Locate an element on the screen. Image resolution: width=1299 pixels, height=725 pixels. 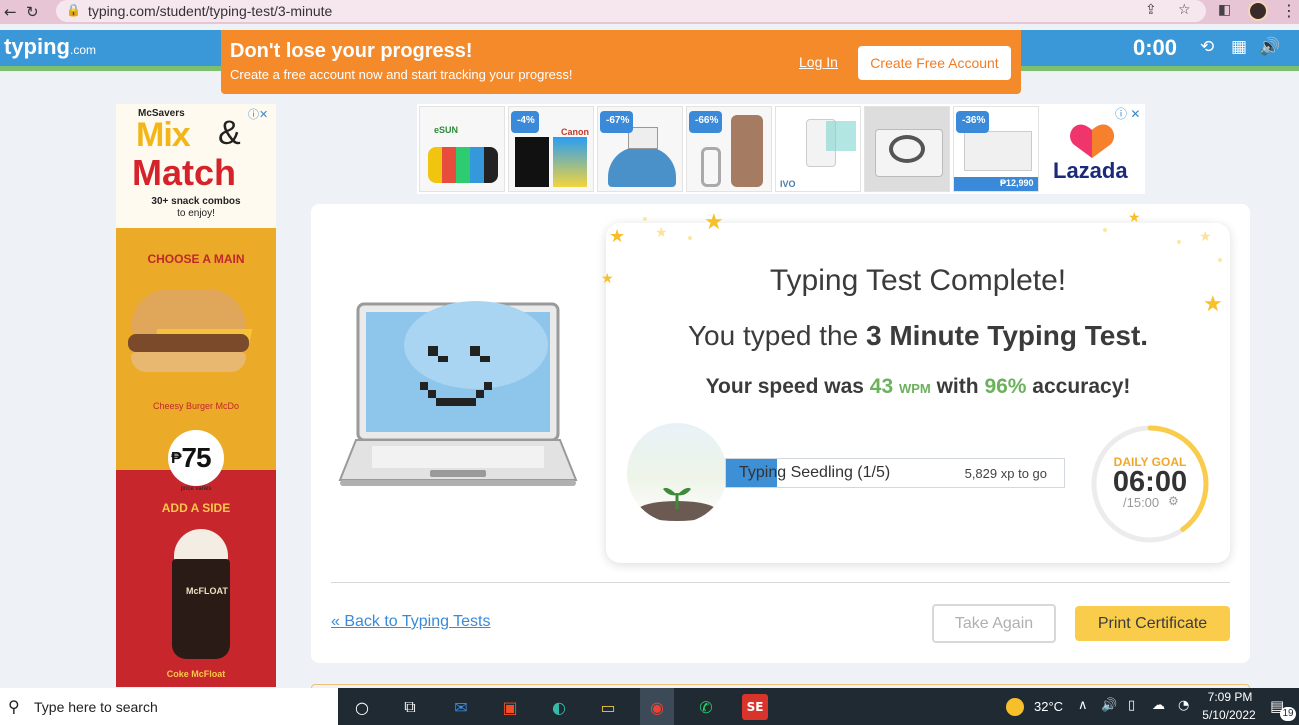
accuracy-value: 96% is located at coordinates (1005, 386).